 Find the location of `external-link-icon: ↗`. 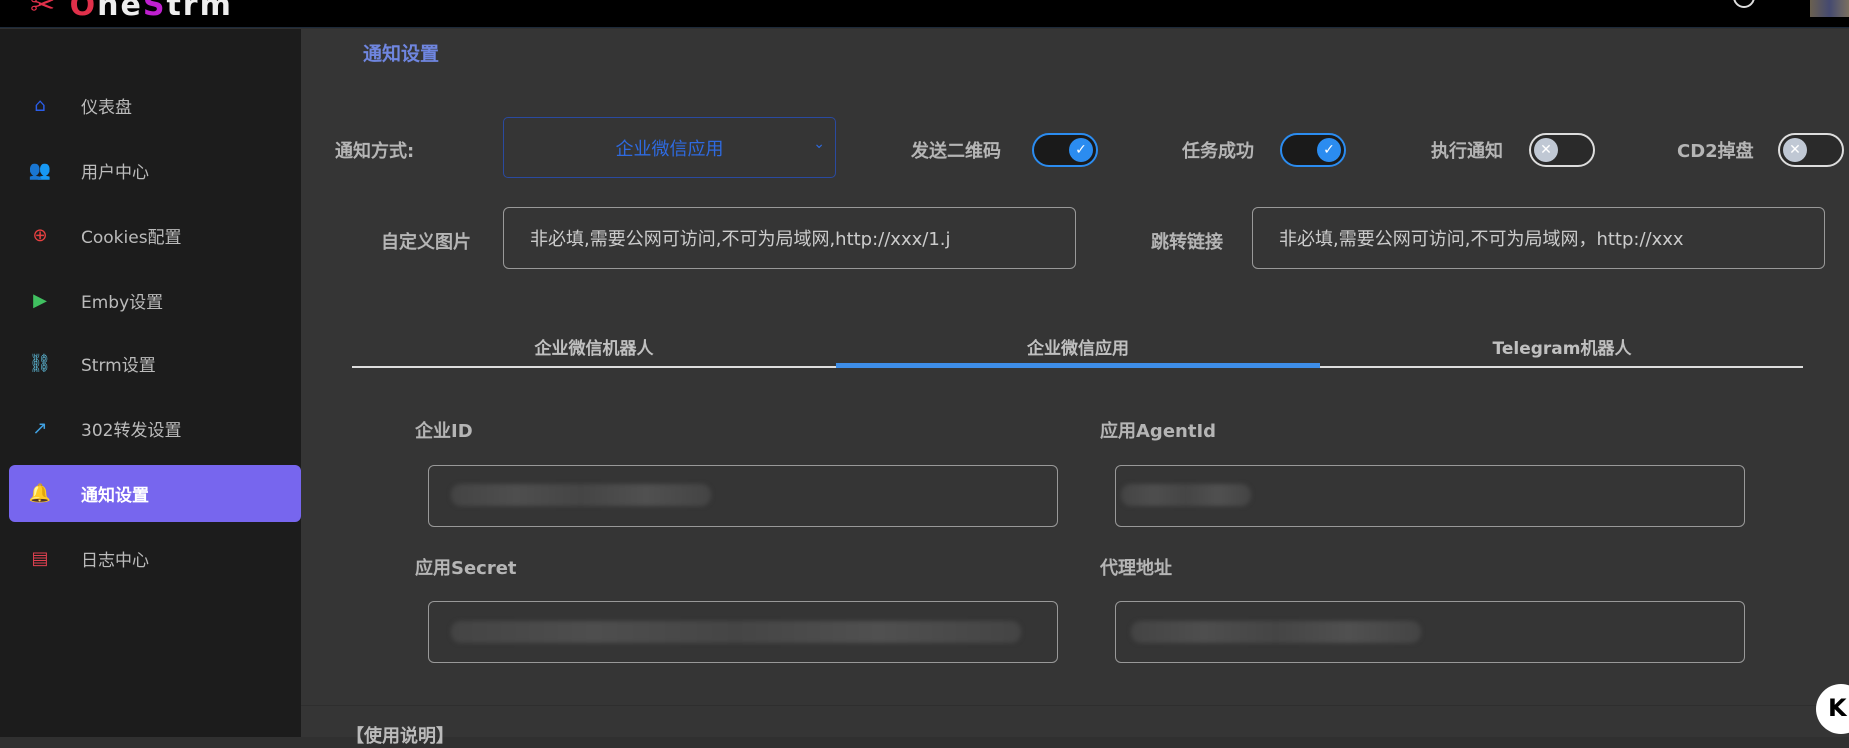

external-link-icon: ↗ is located at coordinates (40, 428).